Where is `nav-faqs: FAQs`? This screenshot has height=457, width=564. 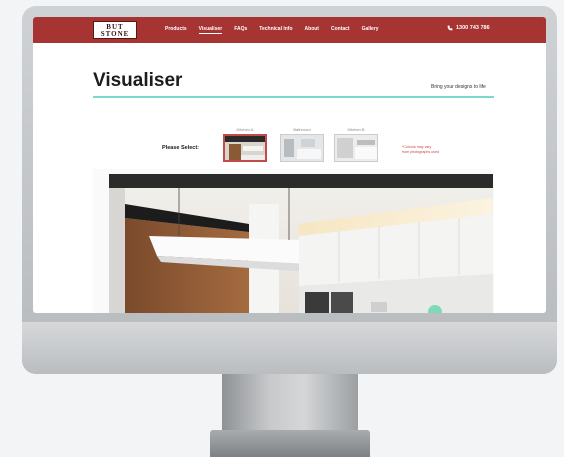 nav-faqs: FAQs is located at coordinates (240, 30).